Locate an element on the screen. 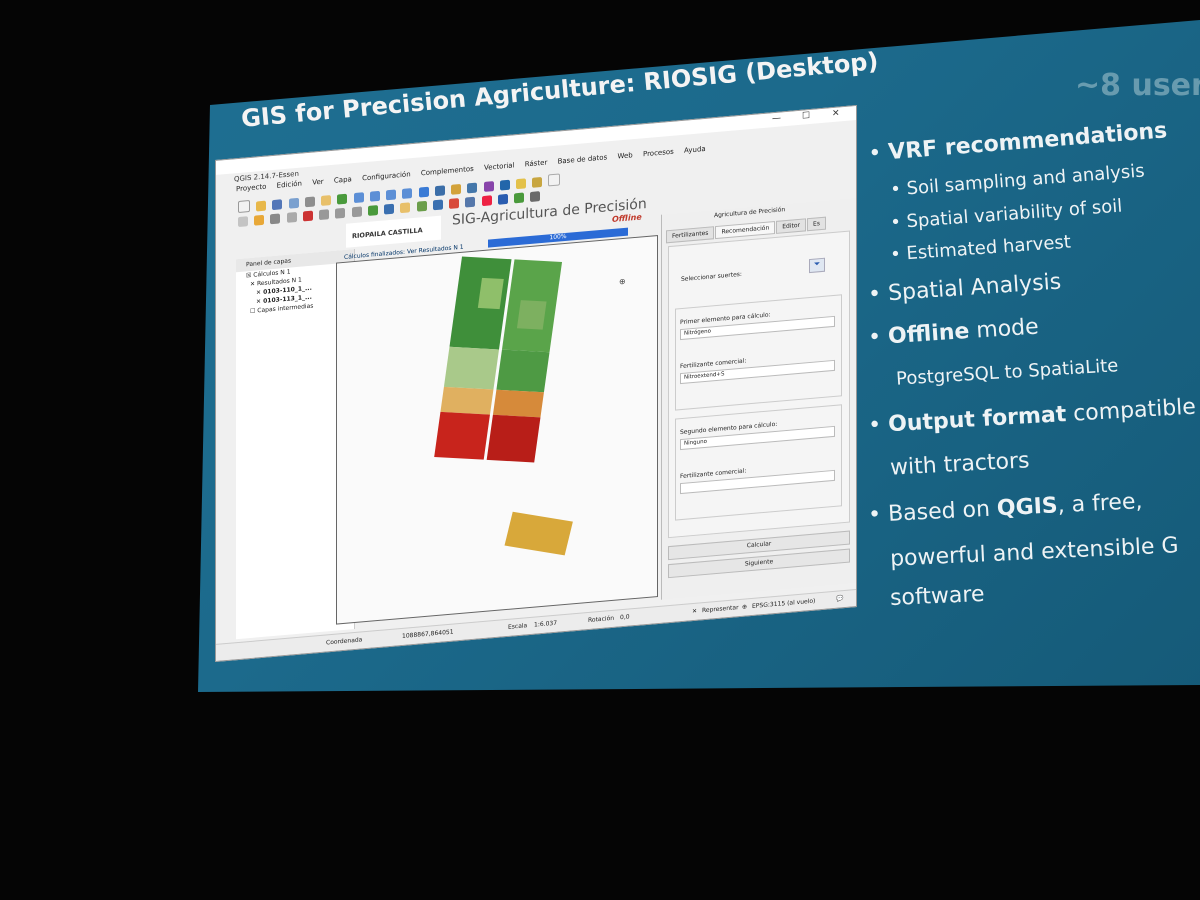  edit-pencil-icon is located at coordinates (243, 222).